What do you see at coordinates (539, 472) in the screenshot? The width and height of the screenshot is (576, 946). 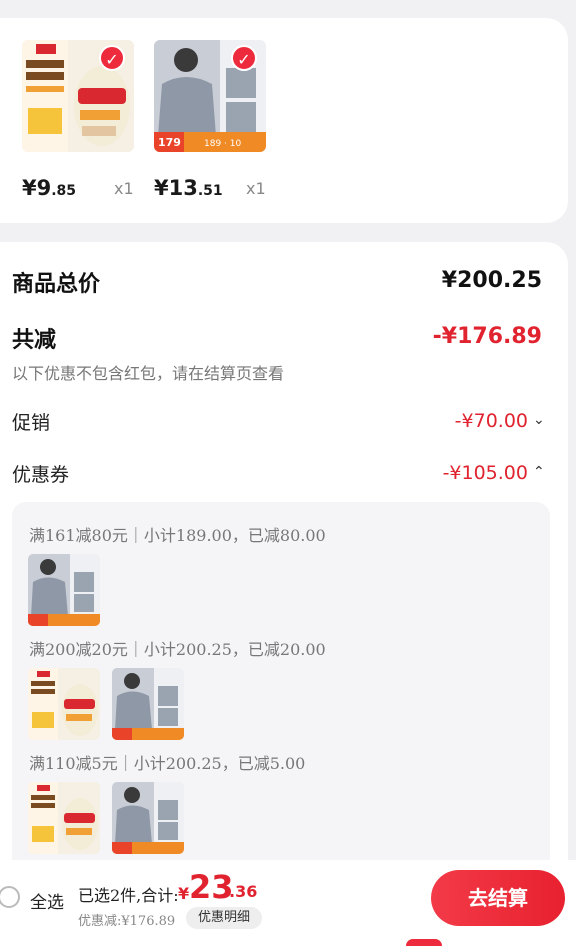 I see `chevron-up-icon: ⌃` at bounding box center [539, 472].